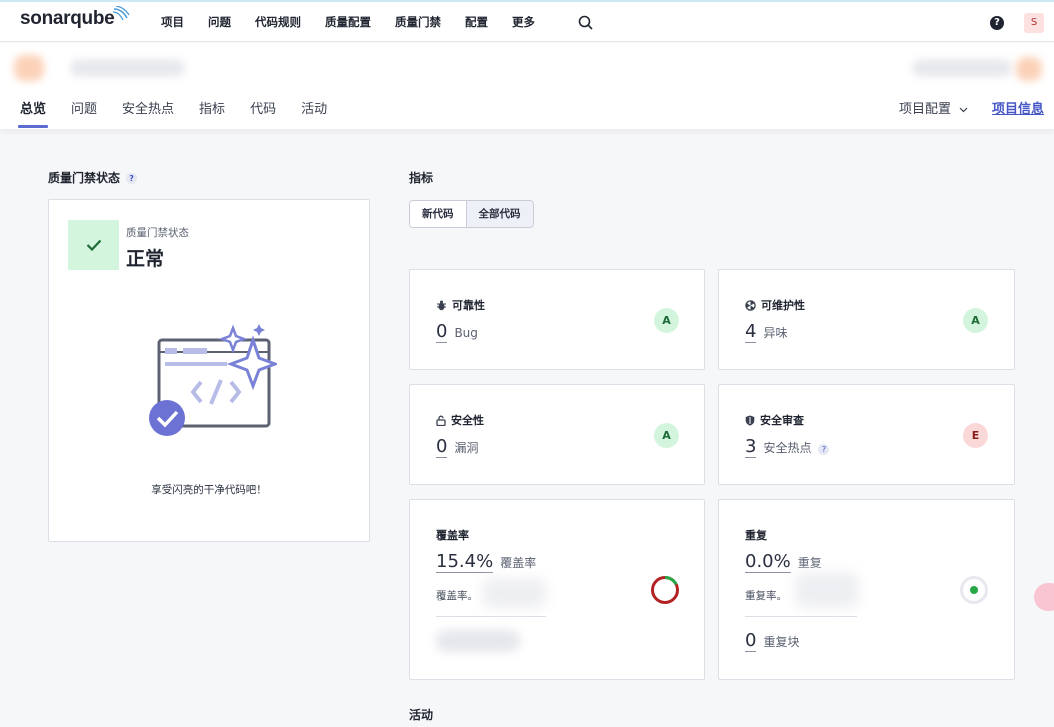  Describe the element at coordinates (766, 596) in the screenshot. I see `duplication-subtext: 重复率。` at that location.